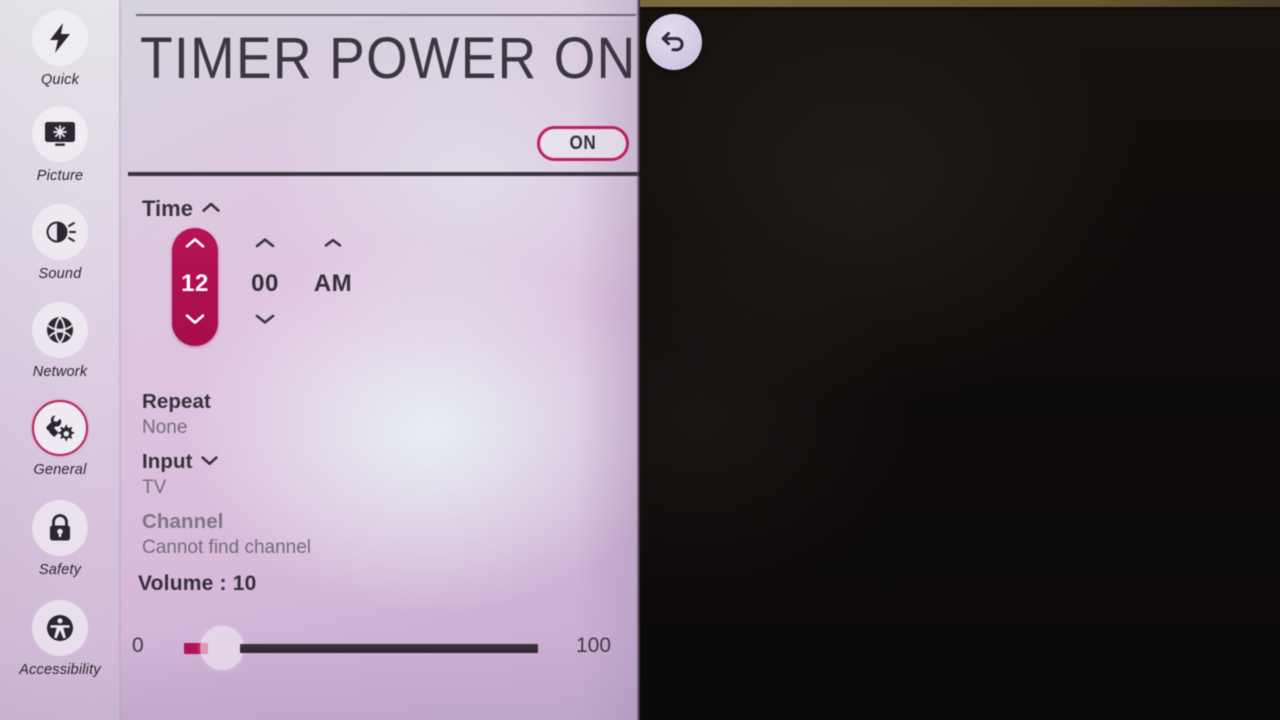 Image resolution: width=1280 pixels, height=720 pixels. Describe the element at coordinates (60, 274) in the screenshot. I see `sidebar-label-sound: Sound` at that location.